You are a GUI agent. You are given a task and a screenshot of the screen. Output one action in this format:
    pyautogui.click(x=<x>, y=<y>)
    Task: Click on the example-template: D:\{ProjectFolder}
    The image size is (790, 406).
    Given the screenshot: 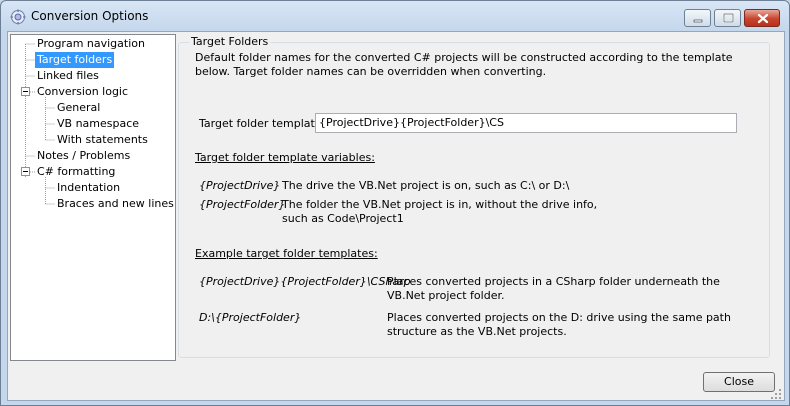 What is the action you would take?
    pyautogui.click(x=250, y=317)
    